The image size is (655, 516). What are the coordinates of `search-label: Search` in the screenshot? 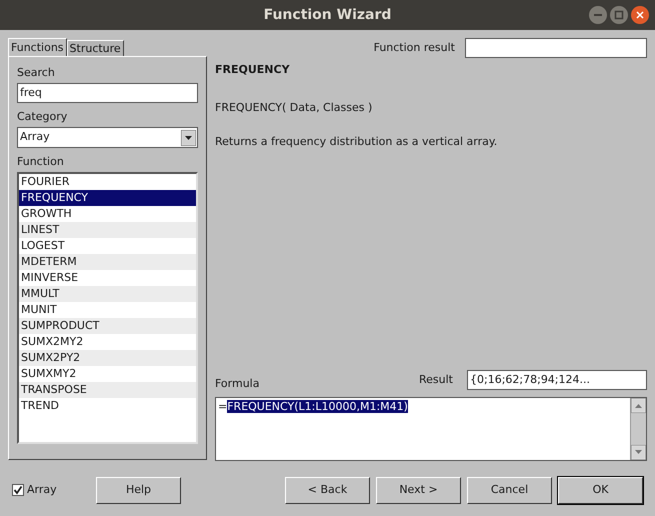 It's located at (36, 73).